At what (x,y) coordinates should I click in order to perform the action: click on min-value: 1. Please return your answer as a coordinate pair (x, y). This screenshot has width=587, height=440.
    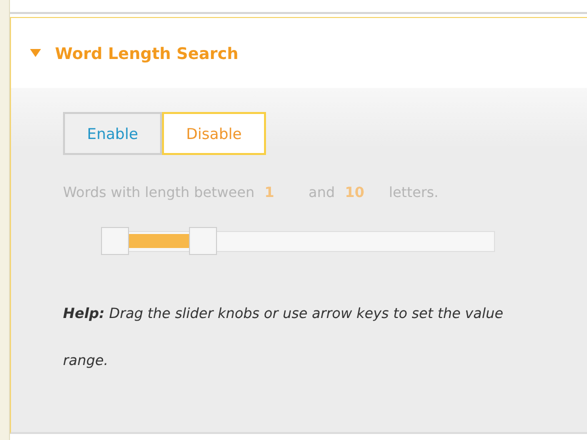
    Looking at the image, I should click on (270, 193).